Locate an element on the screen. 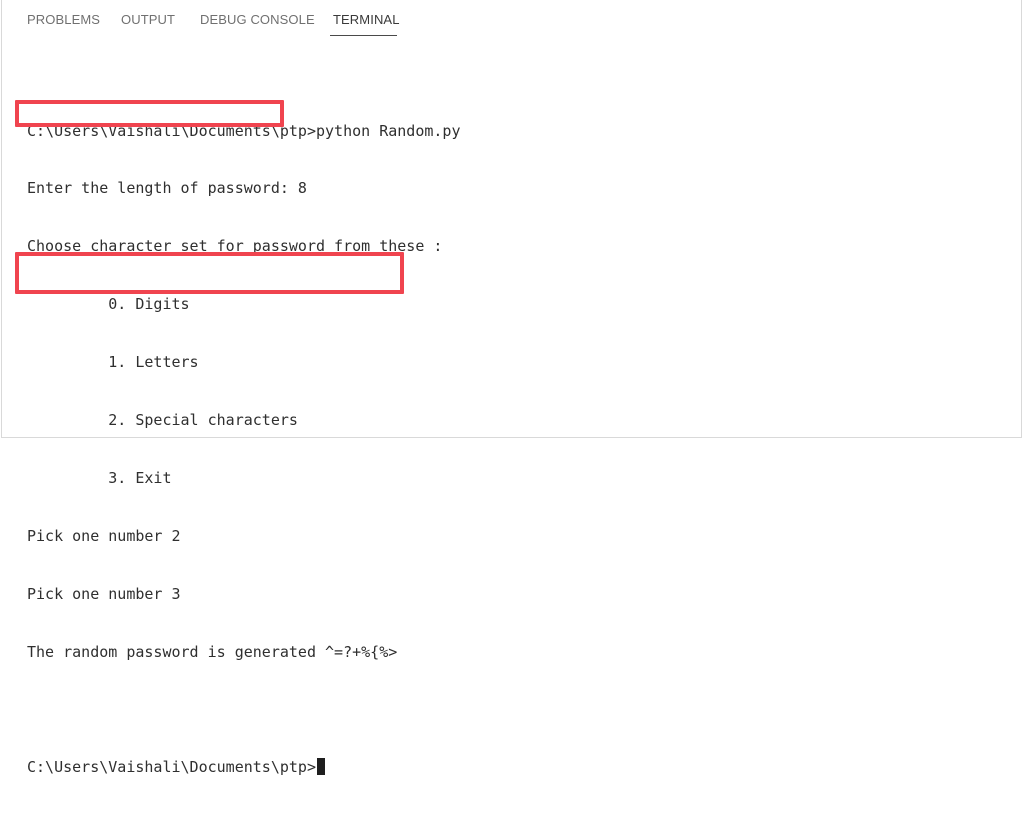 The width and height of the screenshot is (1024, 816). terminal-line: Enter the length of password: 8 is located at coordinates (167, 188).